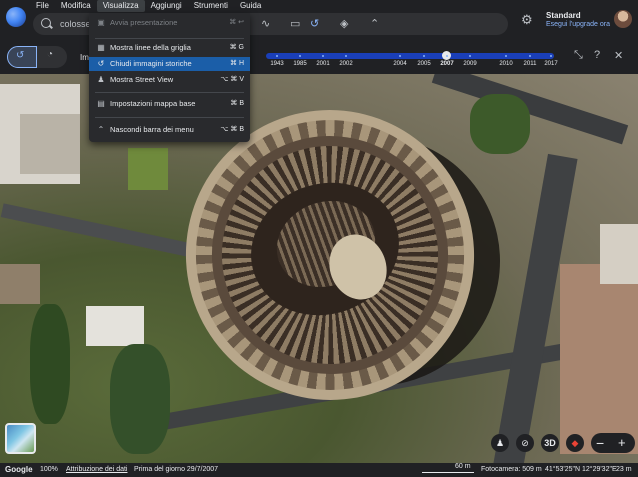  What do you see at coordinates (75, 24) in the screenshot?
I see `search-input: colosse` at bounding box center [75, 24].